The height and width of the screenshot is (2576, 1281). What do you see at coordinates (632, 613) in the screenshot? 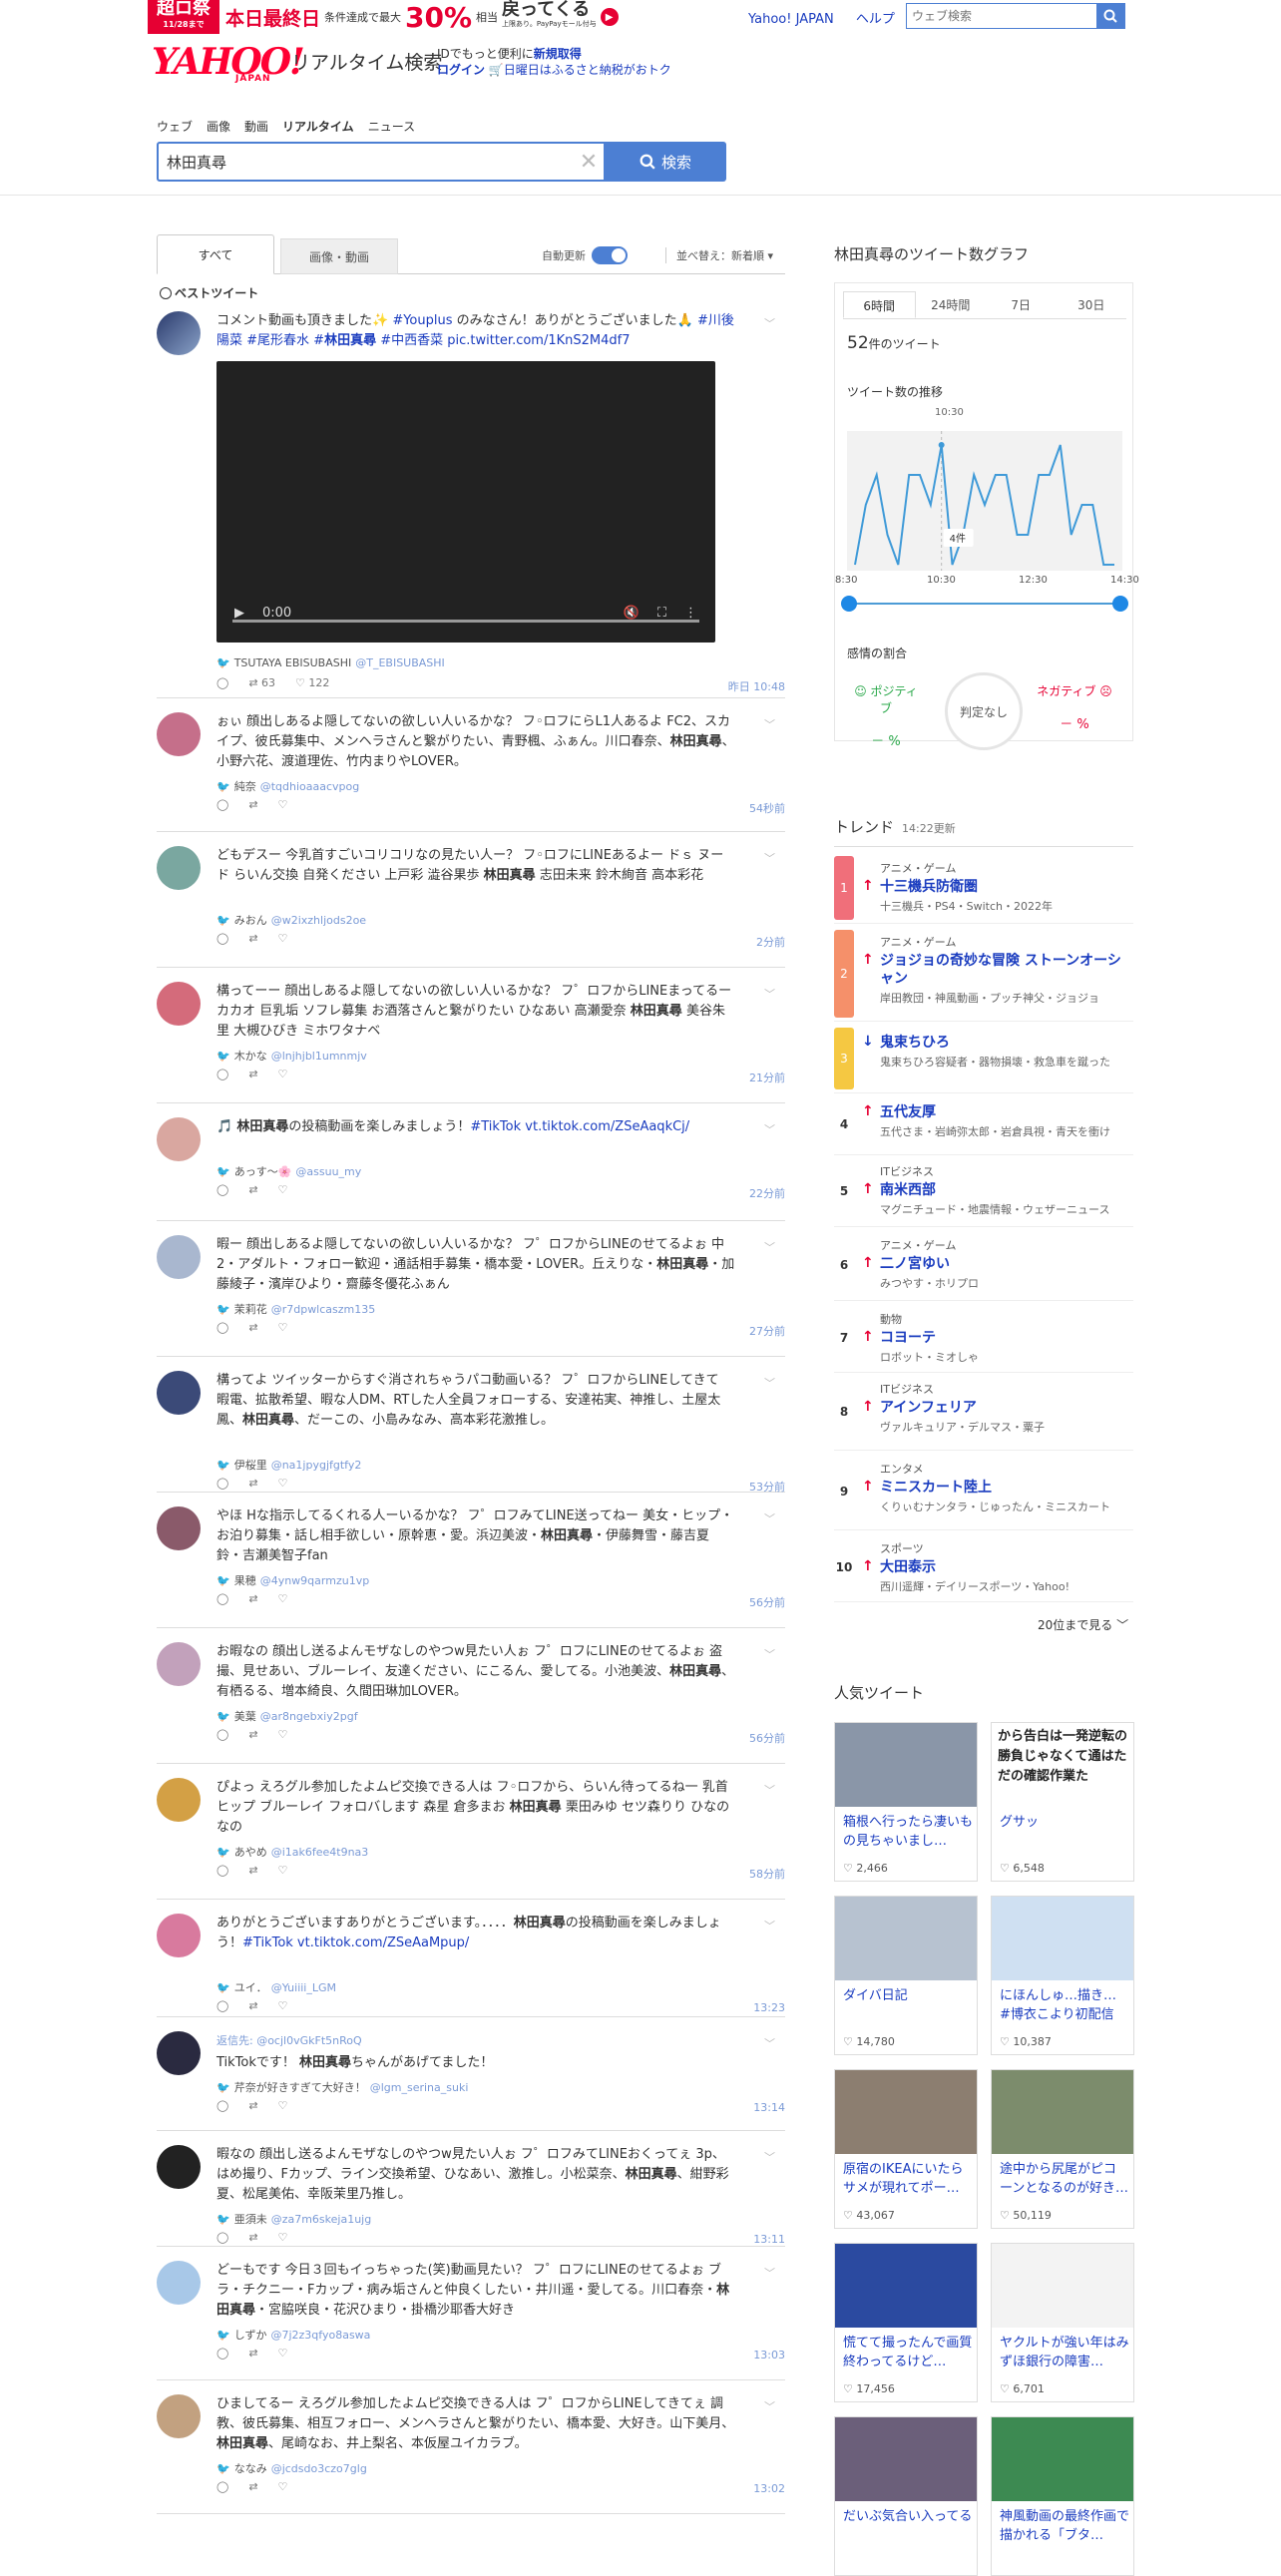
I see `mute-icon: 🔇` at bounding box center [632, 613].